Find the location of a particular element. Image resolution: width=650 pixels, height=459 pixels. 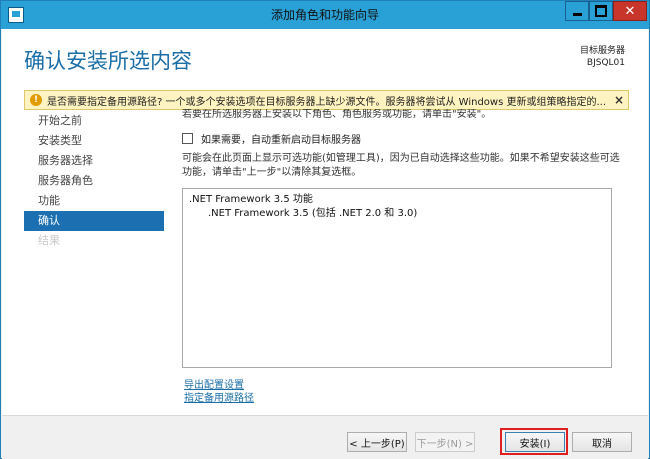

maximize-button is located at coordinates (601, 11).